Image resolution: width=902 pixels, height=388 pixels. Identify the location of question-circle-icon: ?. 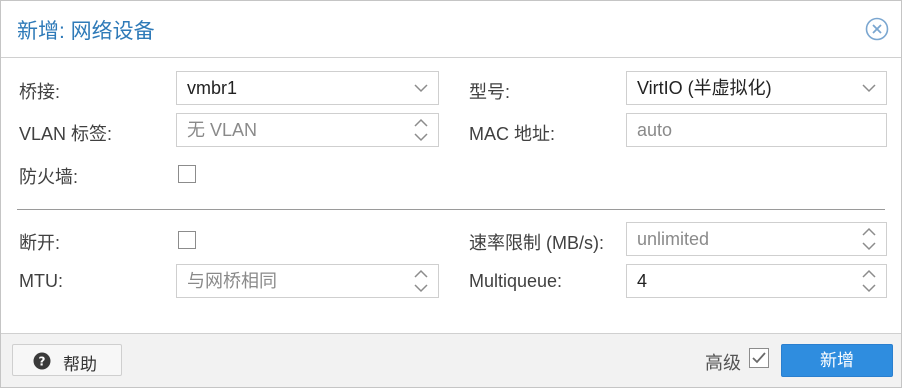
(42, 363).